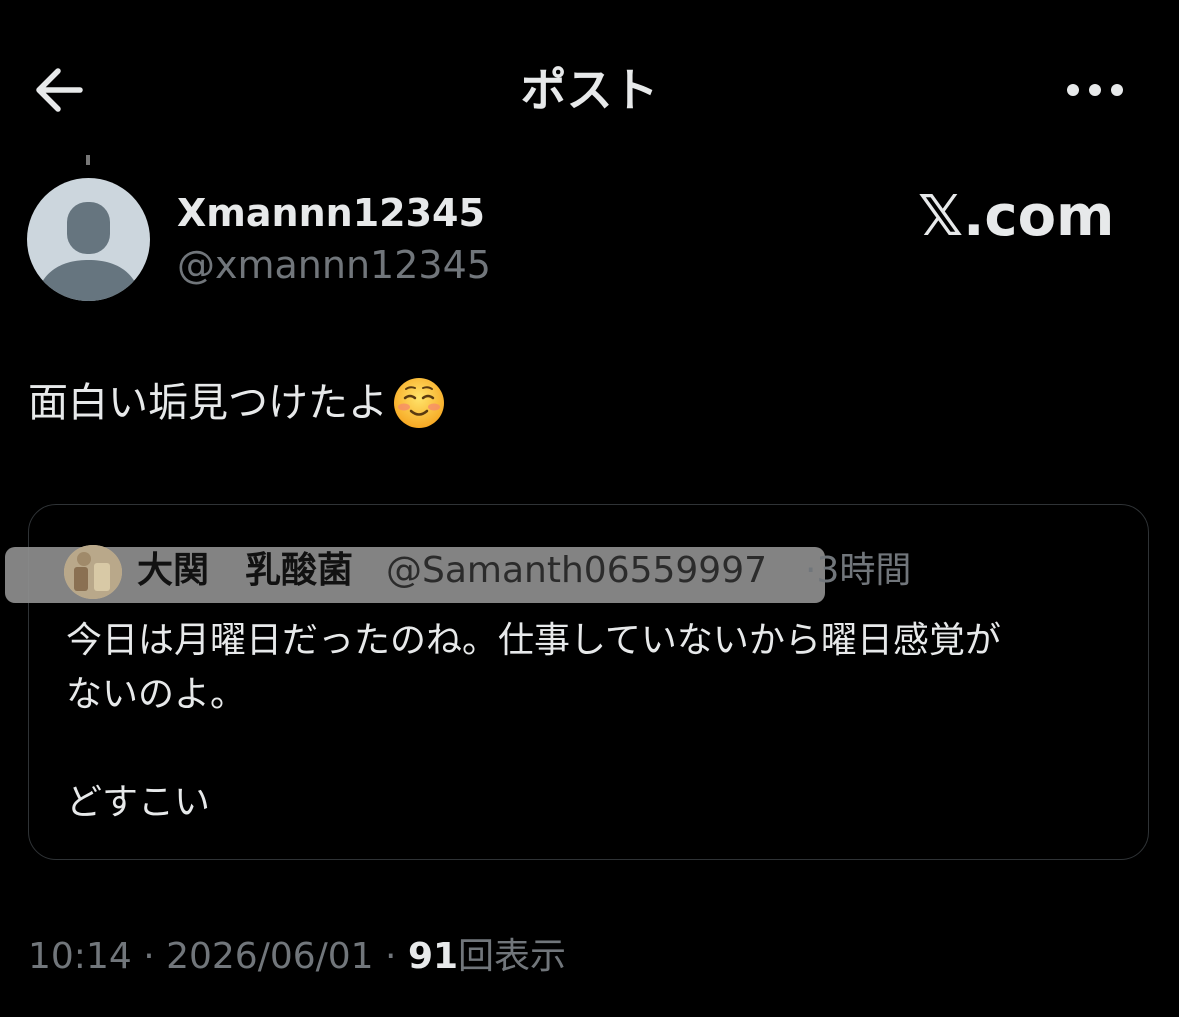  What do you see at coordinates (419, 403) in the screenshot?
I see `smiling-face-icon` at bounding box center [419, 403].